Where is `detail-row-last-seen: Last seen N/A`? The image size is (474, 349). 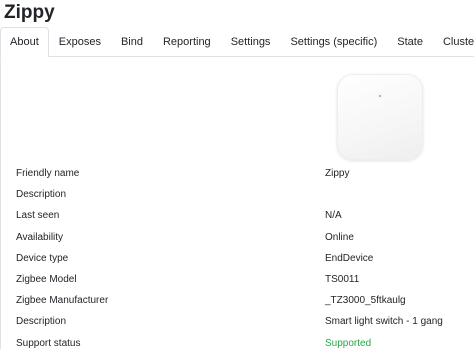
detail-row-last-seen: Last seen N/A is located at coordinates (237, 215).